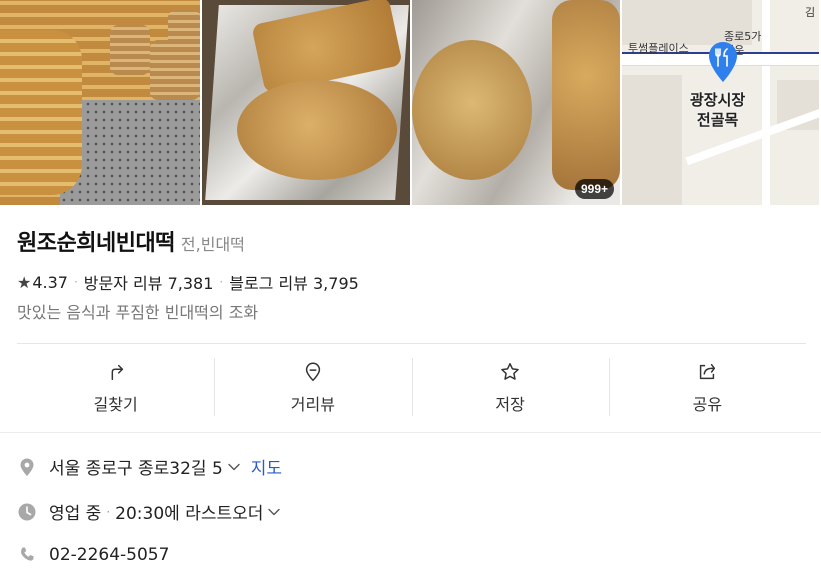 This screenshot has width=821, height=581. Describe the element at coordinates (510, 388) in the screenshot. I see `save-button: 저장` at that location.